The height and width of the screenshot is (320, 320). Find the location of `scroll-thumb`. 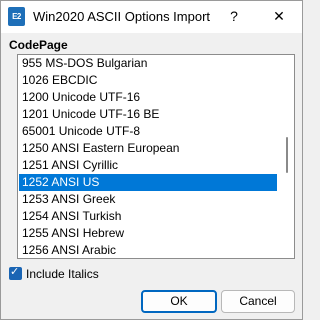

scroll-thumb is located at coordinates (287, 155).